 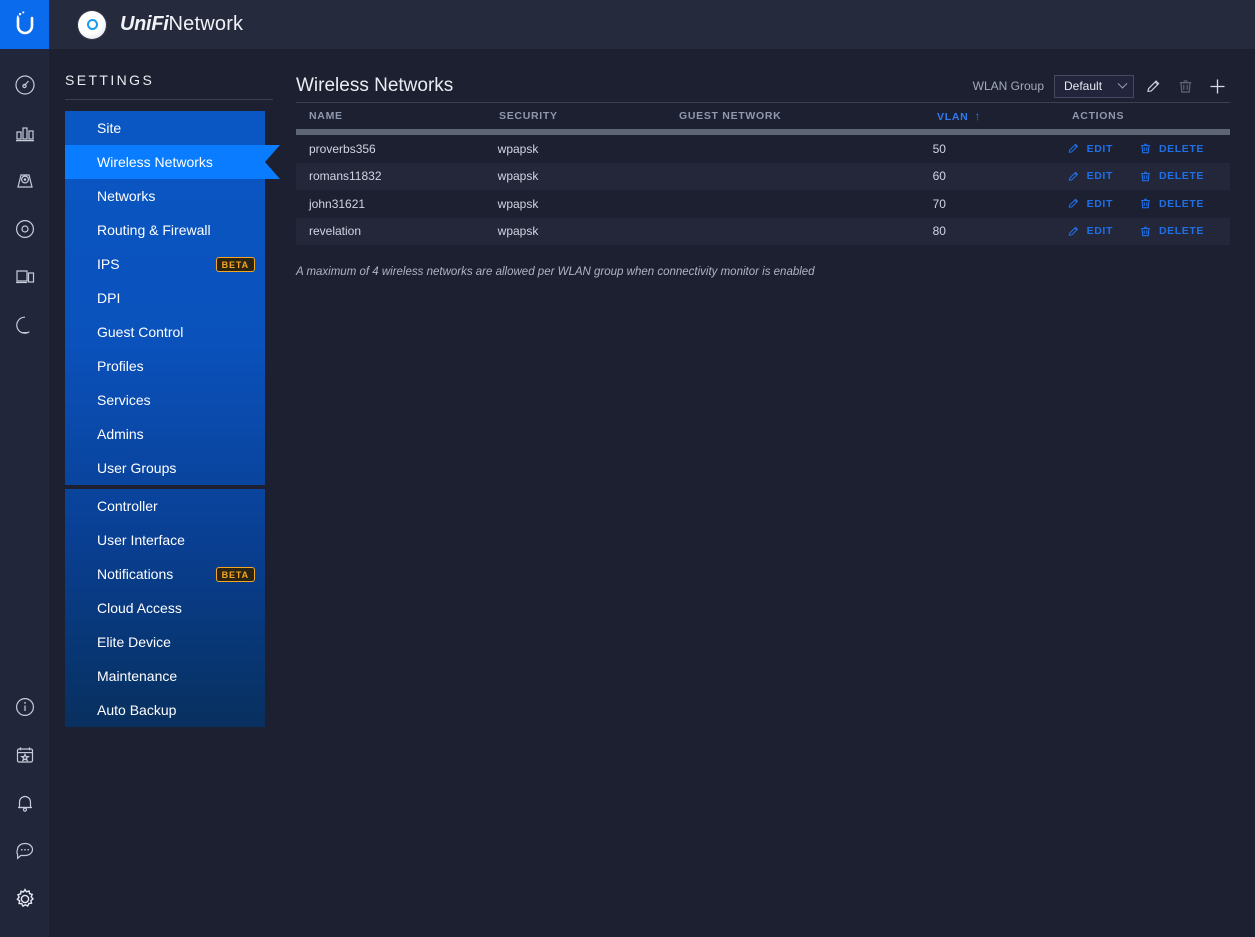 I want to click on clients-screen-icon, so click(x=24, y=277).